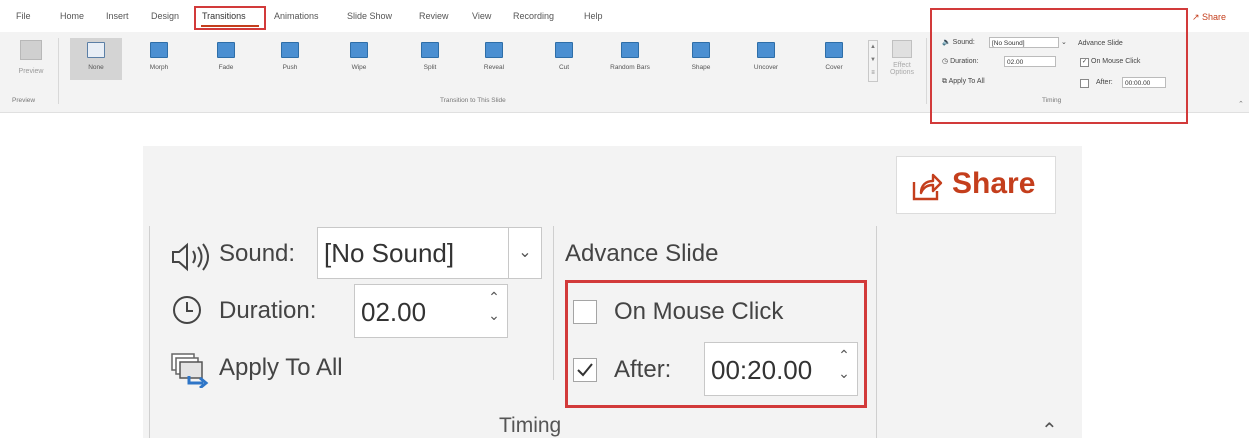  What do you see at coordinates (834, 59) in the screenshot?
I see `transition-cover: Cover` at bounding box center [834, 59].